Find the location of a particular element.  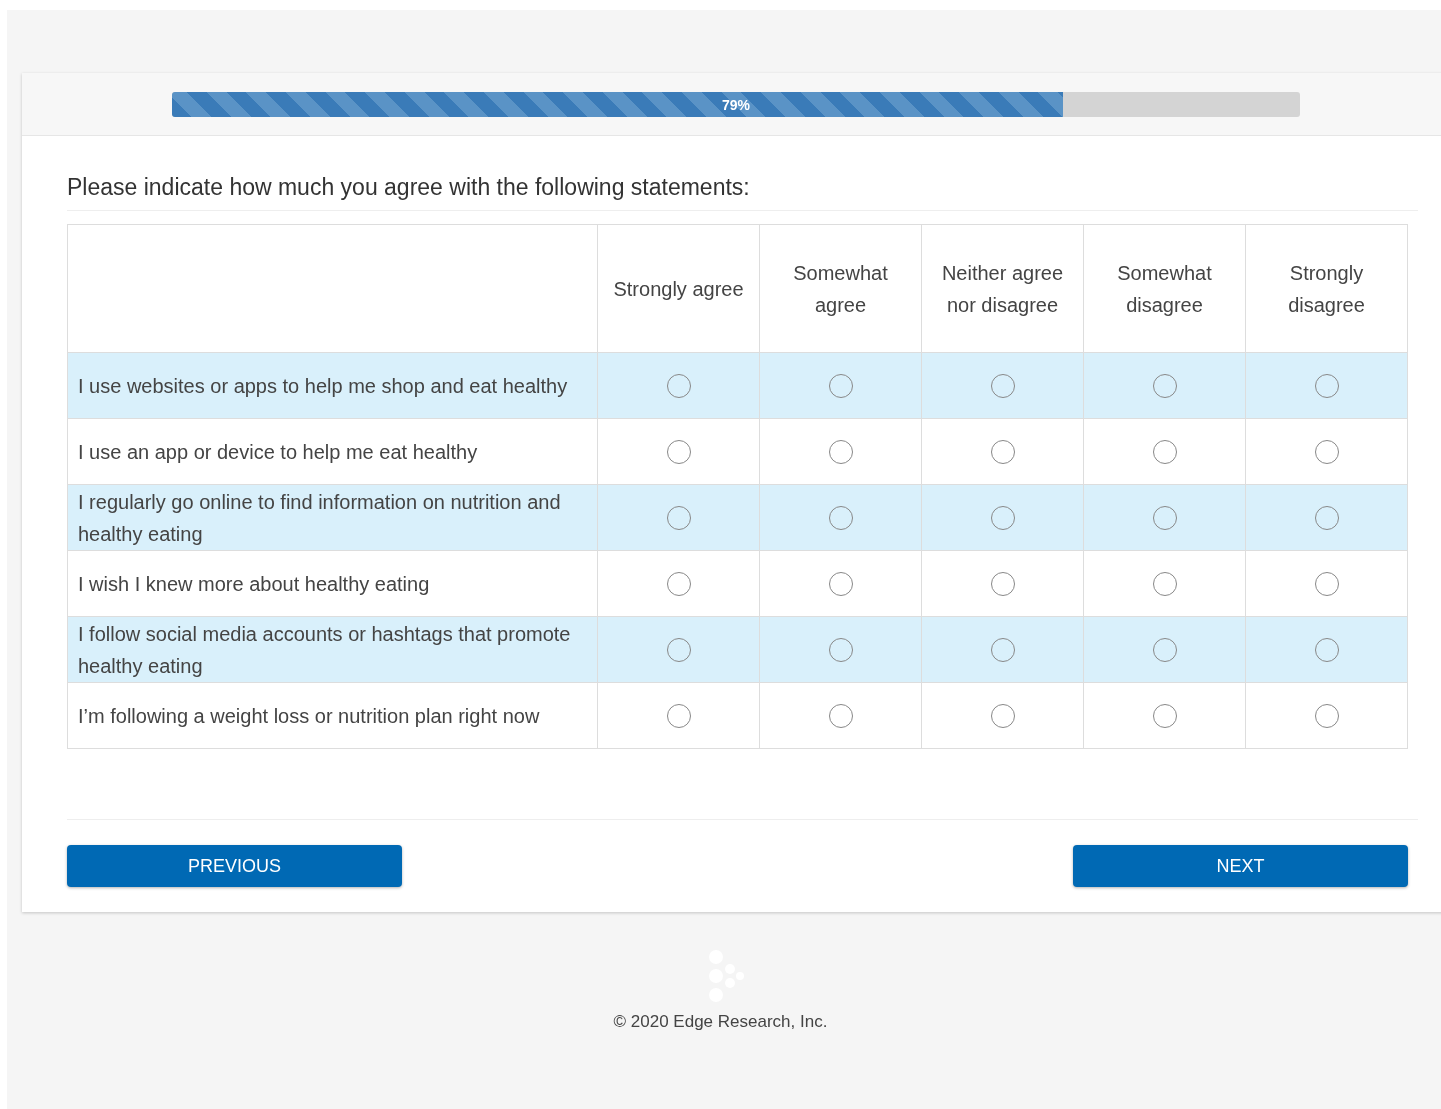

column-header: Somewhat disagree is located at coordinates (1164, 288).